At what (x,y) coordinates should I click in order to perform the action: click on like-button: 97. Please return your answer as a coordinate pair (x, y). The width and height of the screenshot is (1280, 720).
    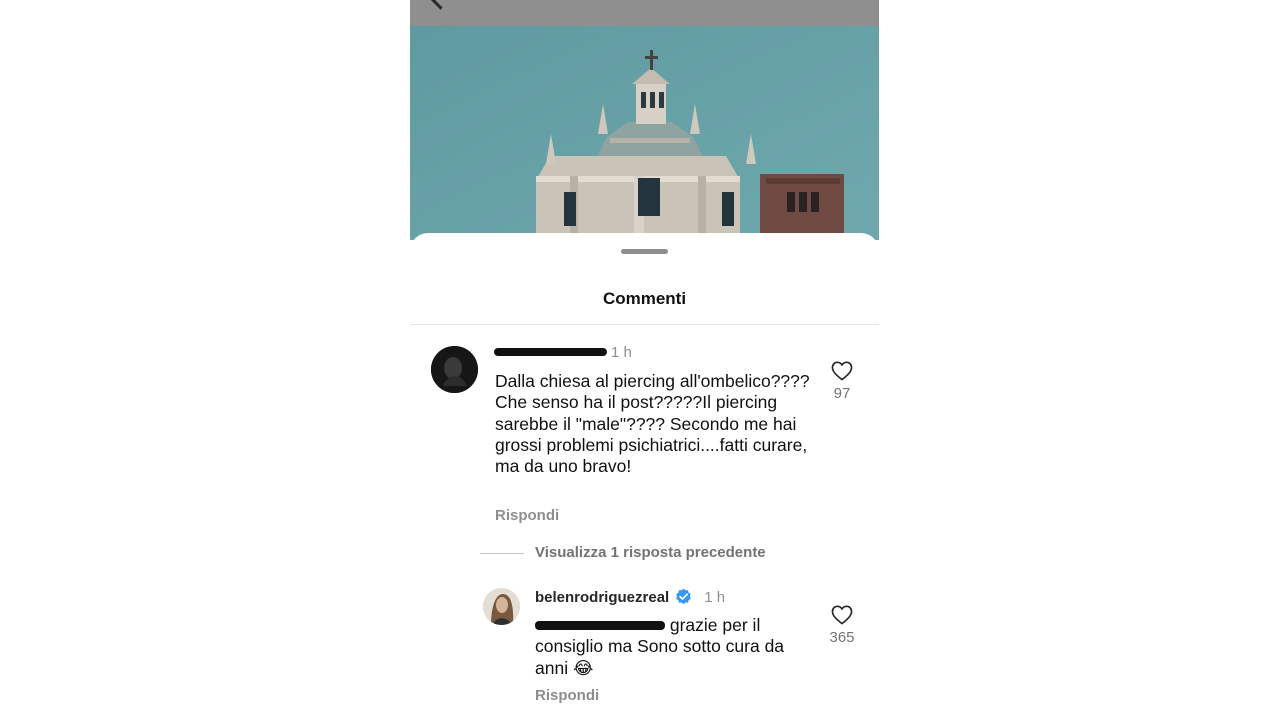
    Looking at the image, I should click on (842, 381).